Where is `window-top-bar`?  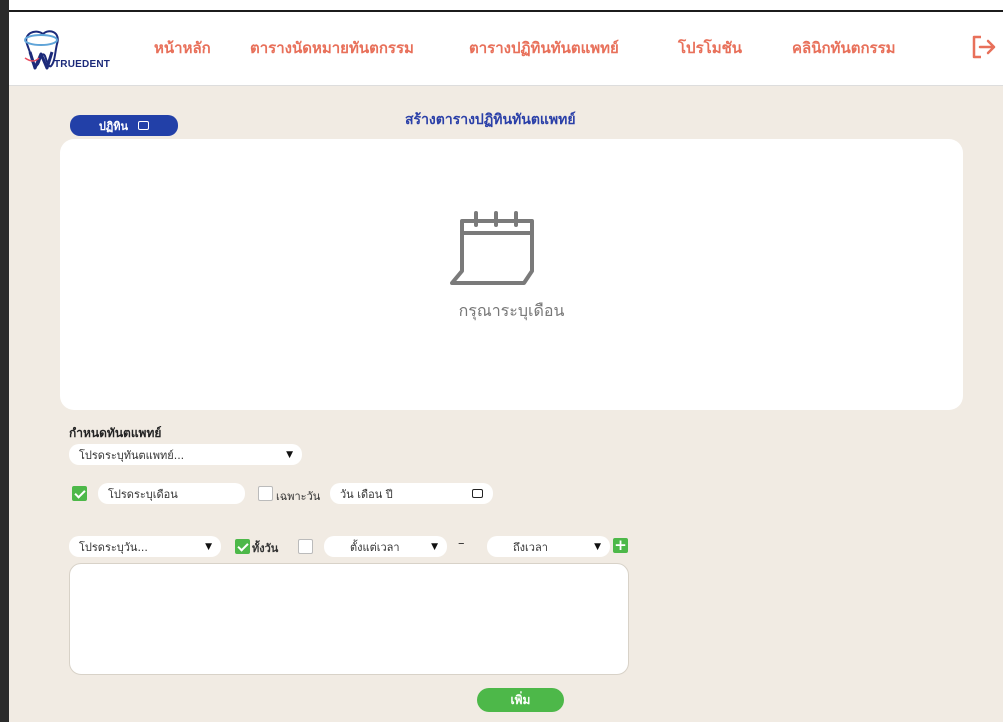
window-top-bar is located at coordinates (506, 5).